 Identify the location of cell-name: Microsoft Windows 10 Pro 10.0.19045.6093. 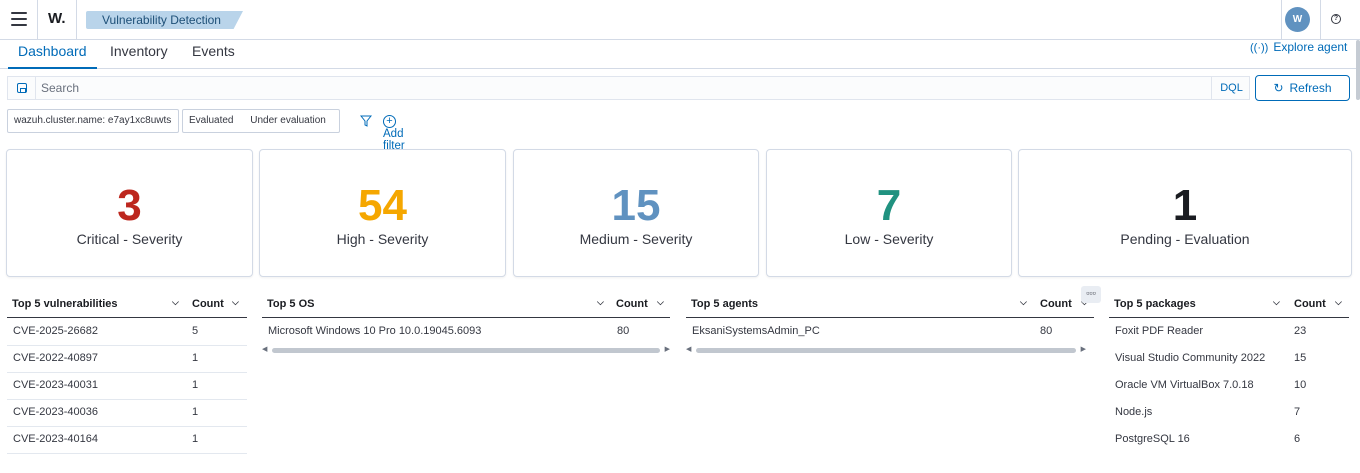
(375, 331).